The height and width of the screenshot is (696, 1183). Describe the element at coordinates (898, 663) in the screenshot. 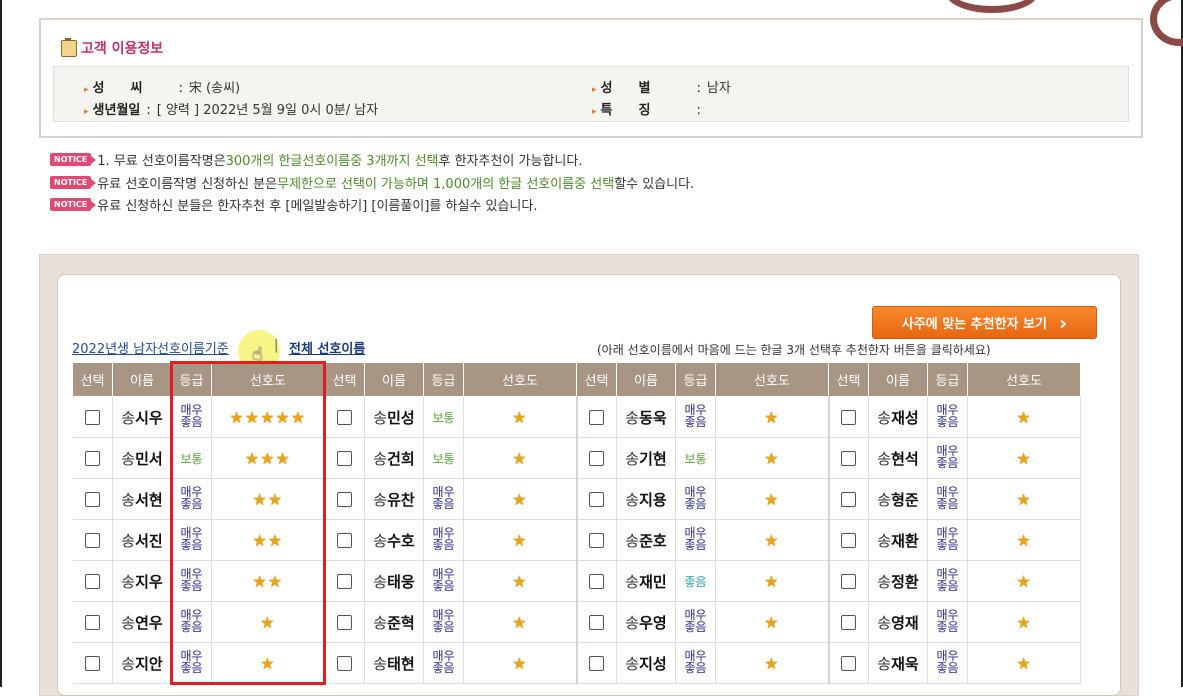

I see `name-cell: 송재욱` at that location.